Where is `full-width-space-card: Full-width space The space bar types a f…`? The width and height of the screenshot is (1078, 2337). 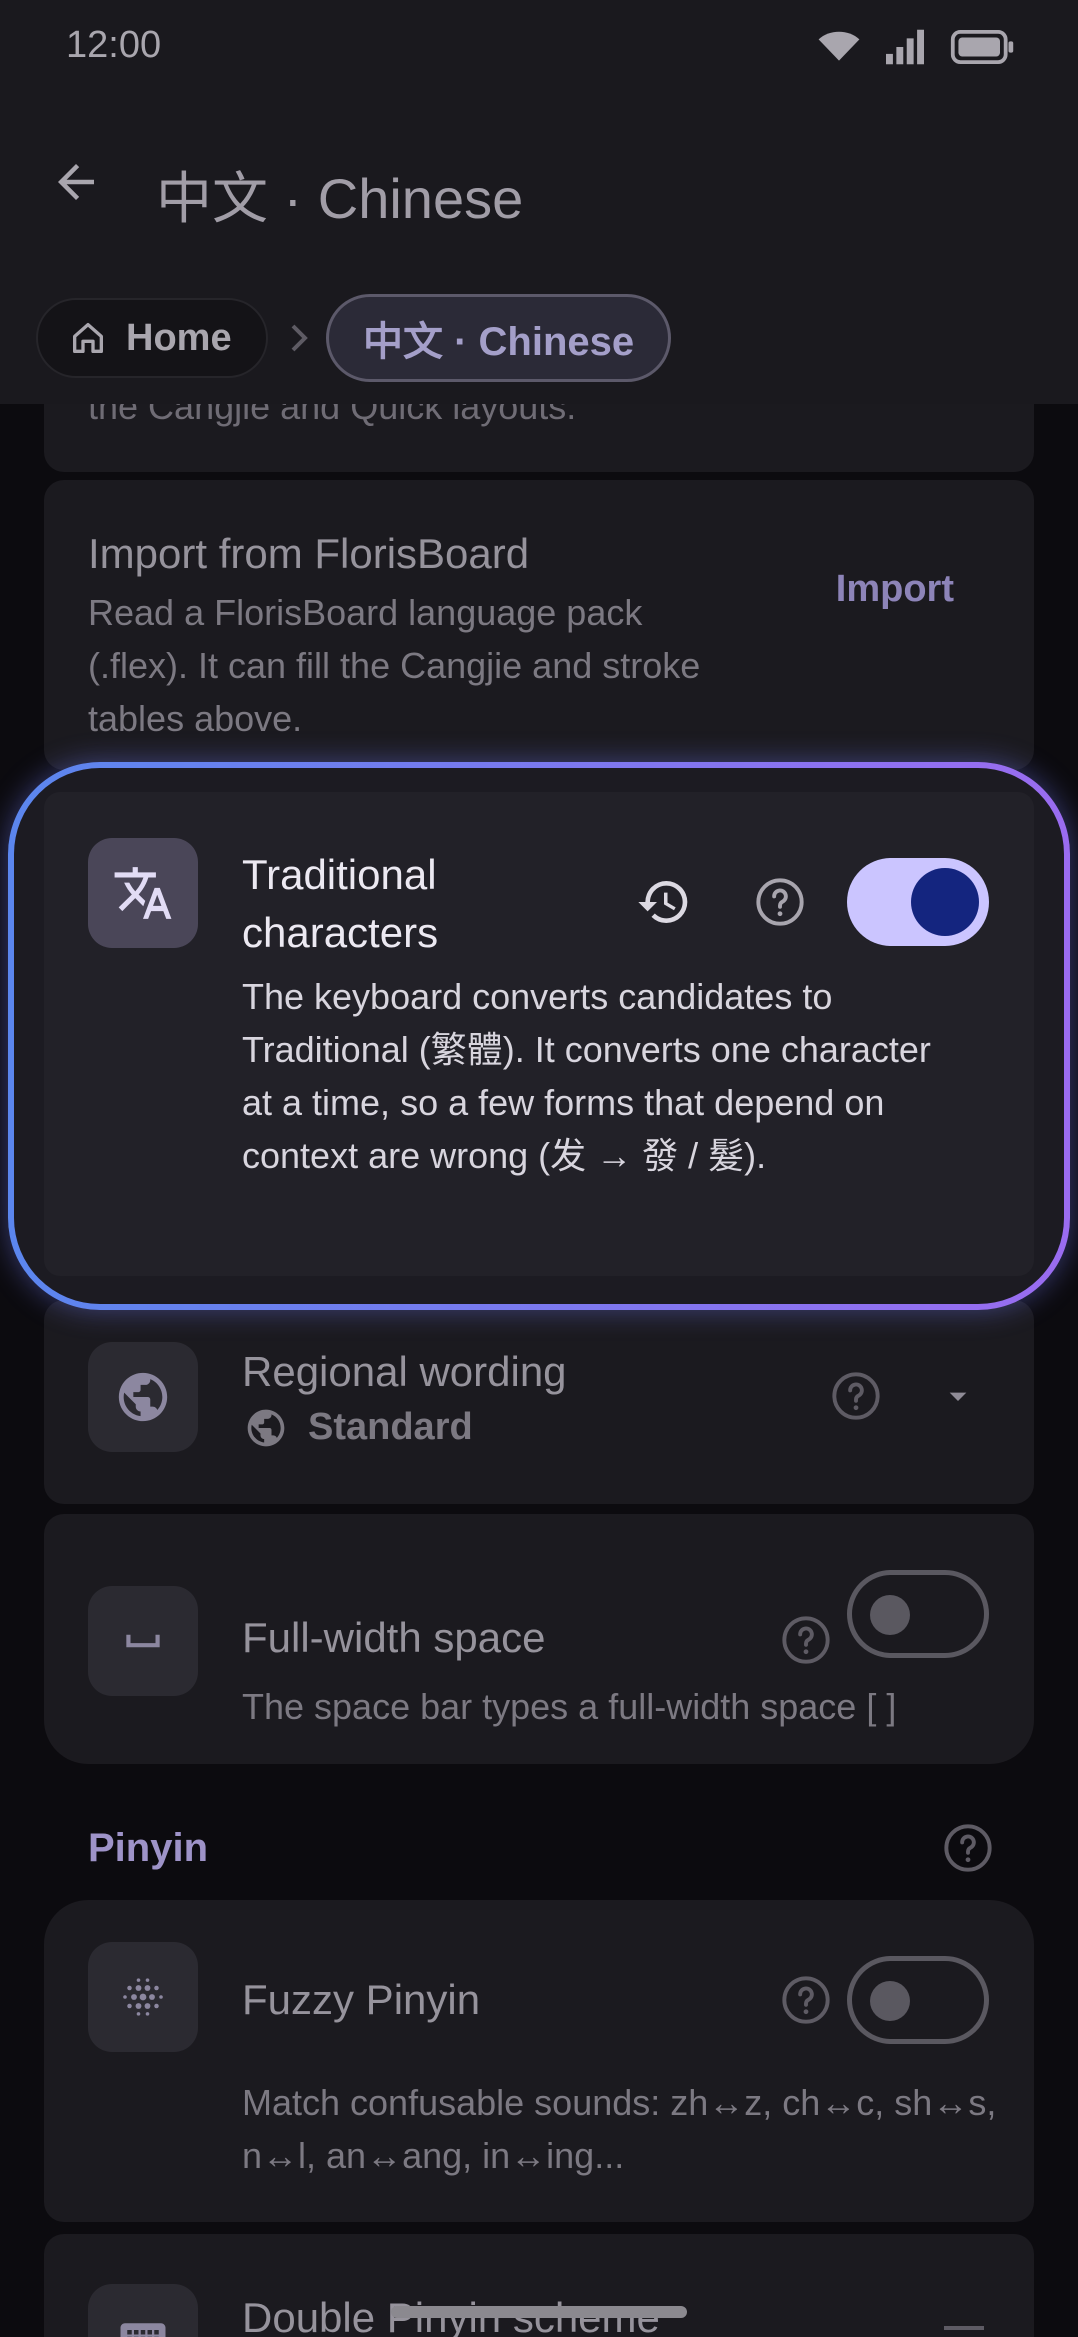
full-width-space-card: Full-width space The space bar types a f… is located at coordinates (539, 1639).